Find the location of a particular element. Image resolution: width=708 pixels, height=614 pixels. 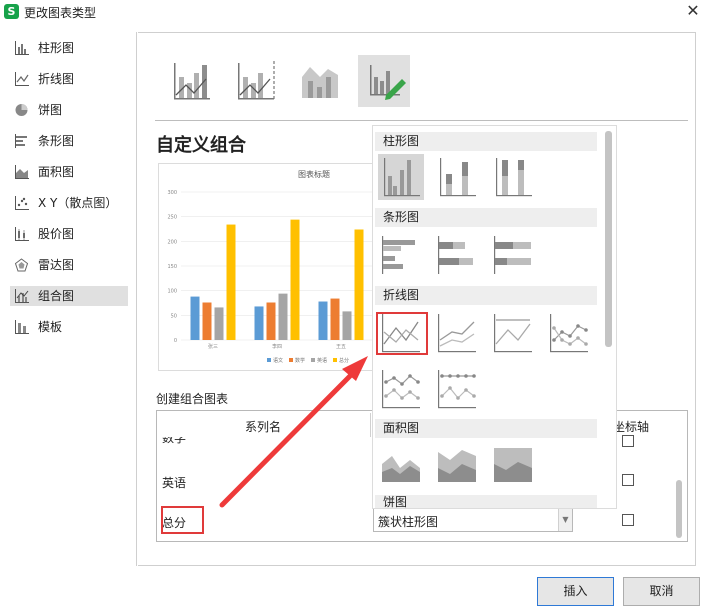

x-tick-label: 王五 is located at coordinates (341, 347).